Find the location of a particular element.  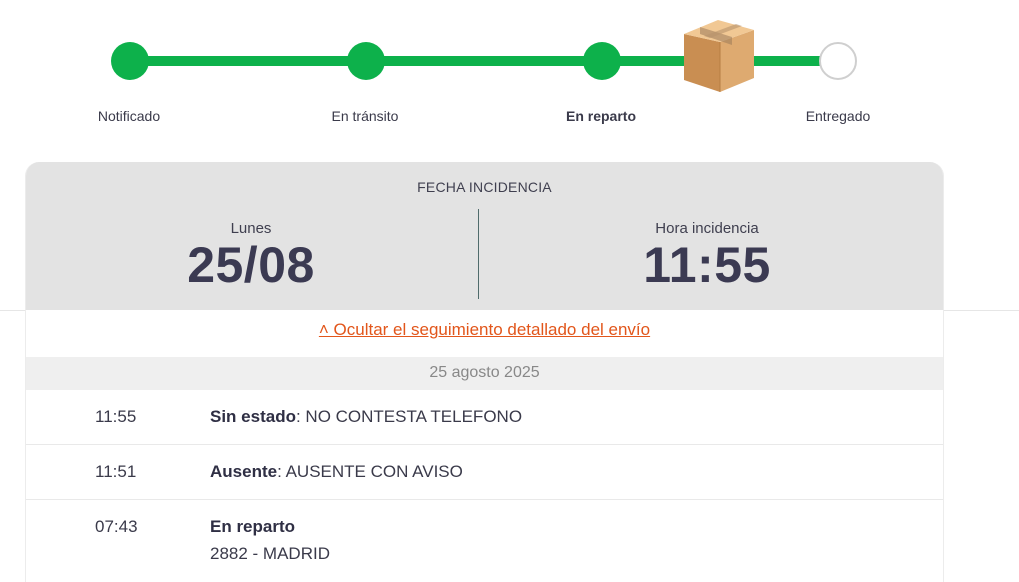

step-dot-entregado is located at coordinates (838, 61).